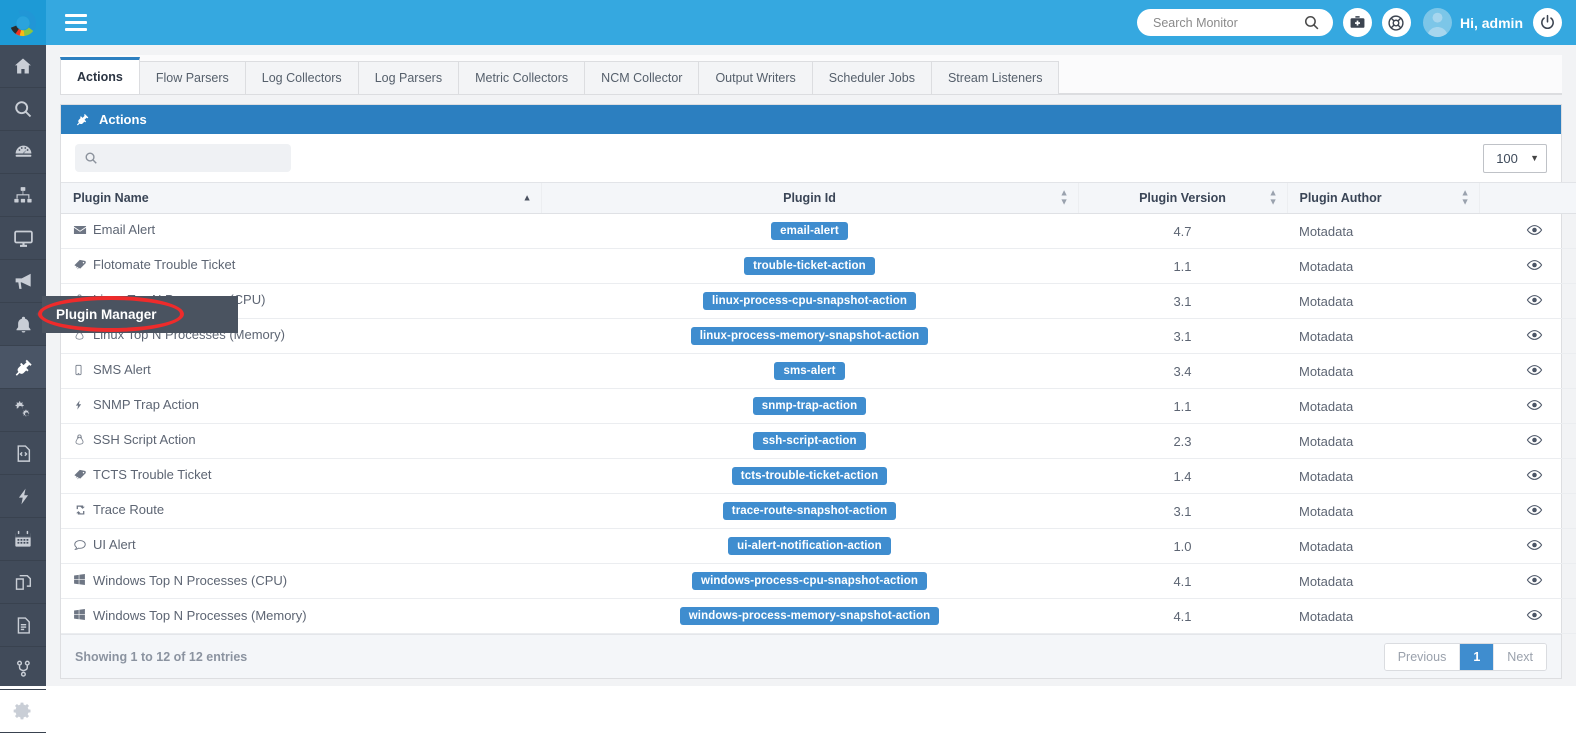 Image resolution: width=1576 pixels, height=733 pixels. What do you see at coordinates (301, 198) in the screenshot?
I see `column-header-plugin-name: Plugin Name ▲` at bounding box center [301, 198].